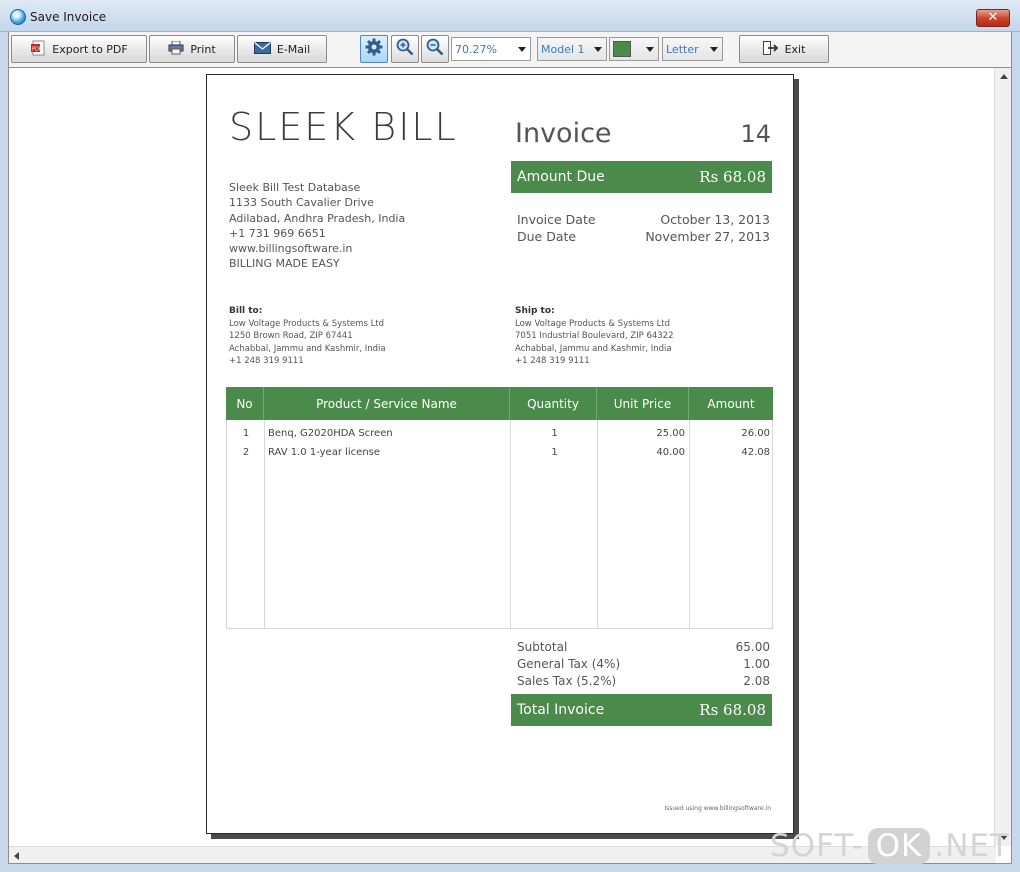  I want to click on company-line: www.billingsoftware.in, so click(291, 249).